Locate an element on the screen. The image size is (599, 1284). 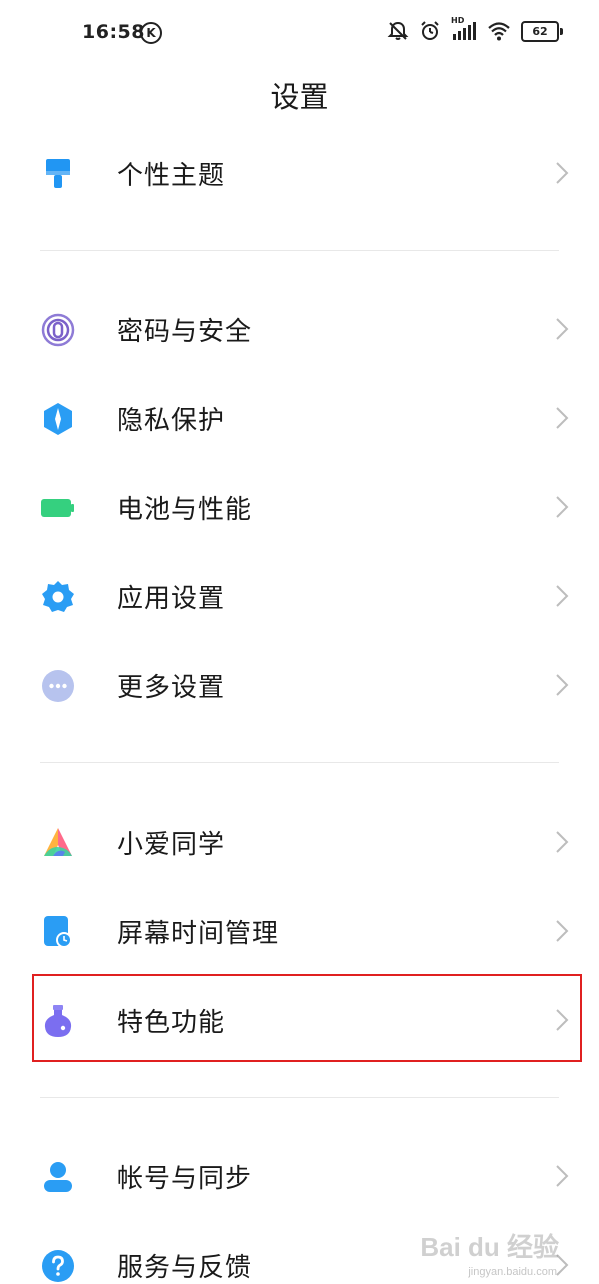
signal-icon: HD is located at coordinates (464, 29).